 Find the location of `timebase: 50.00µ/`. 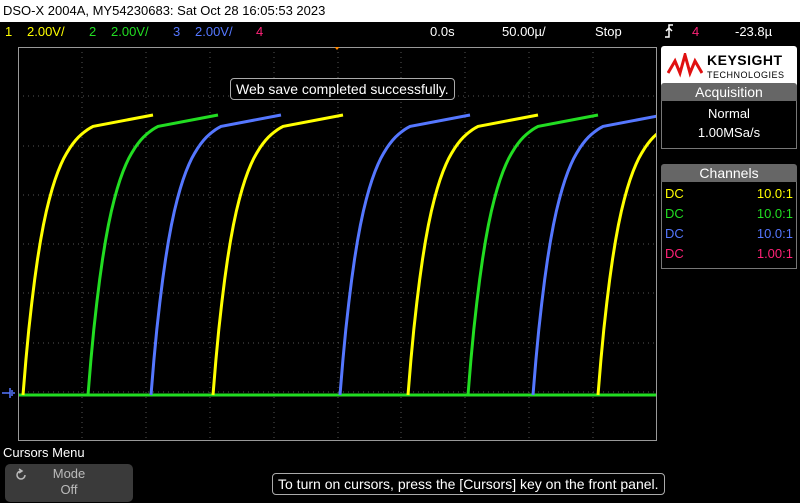

timebase: 50.00µ/ is located at coordinates (524, 31).